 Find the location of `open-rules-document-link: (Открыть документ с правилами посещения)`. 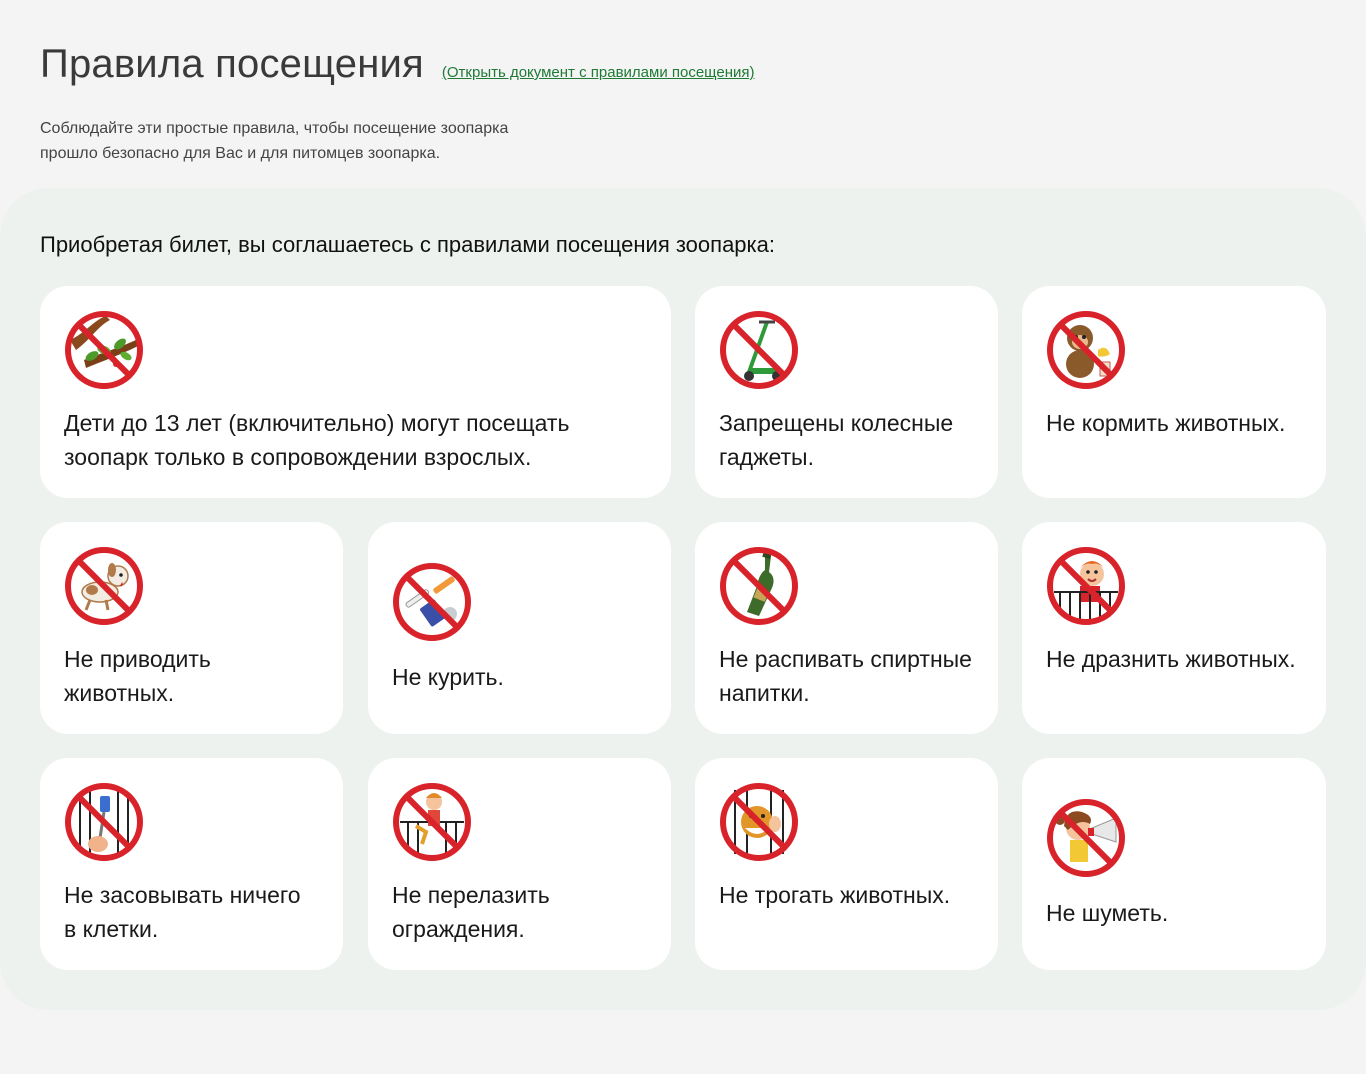

open-rules-document-link: (Открыть документ с правилами посещения) is located at coordinates (598, 72).